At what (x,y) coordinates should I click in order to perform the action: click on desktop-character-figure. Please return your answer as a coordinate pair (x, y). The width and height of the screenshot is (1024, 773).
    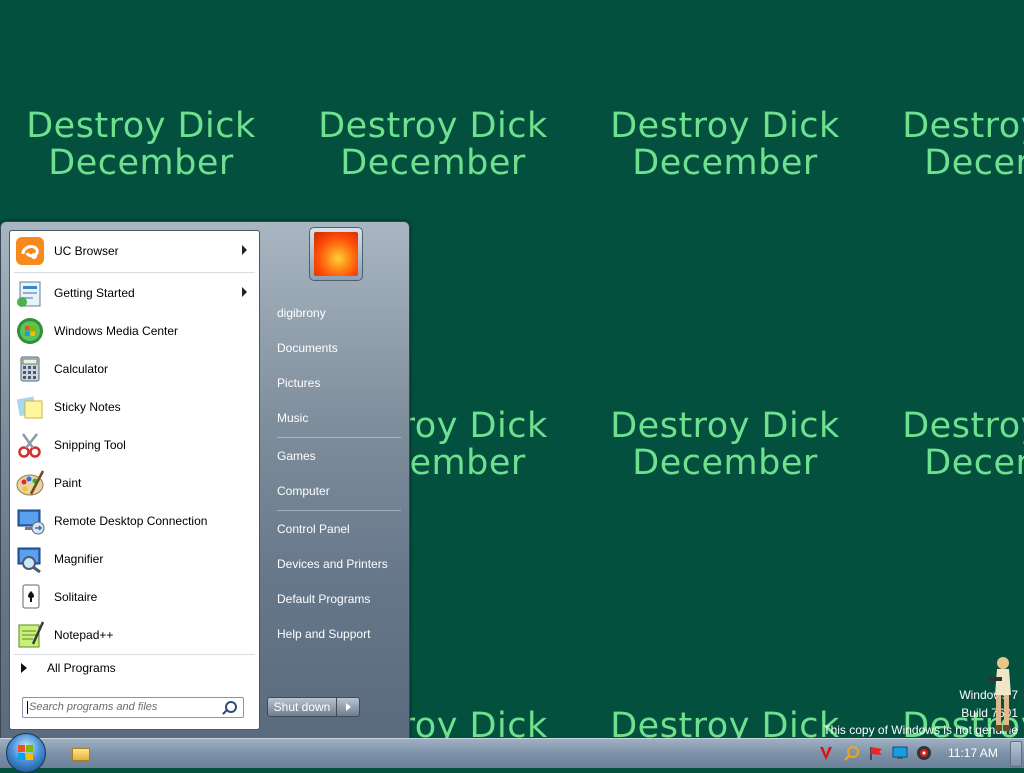
    Looking at the image, I should click on (1002, 695).